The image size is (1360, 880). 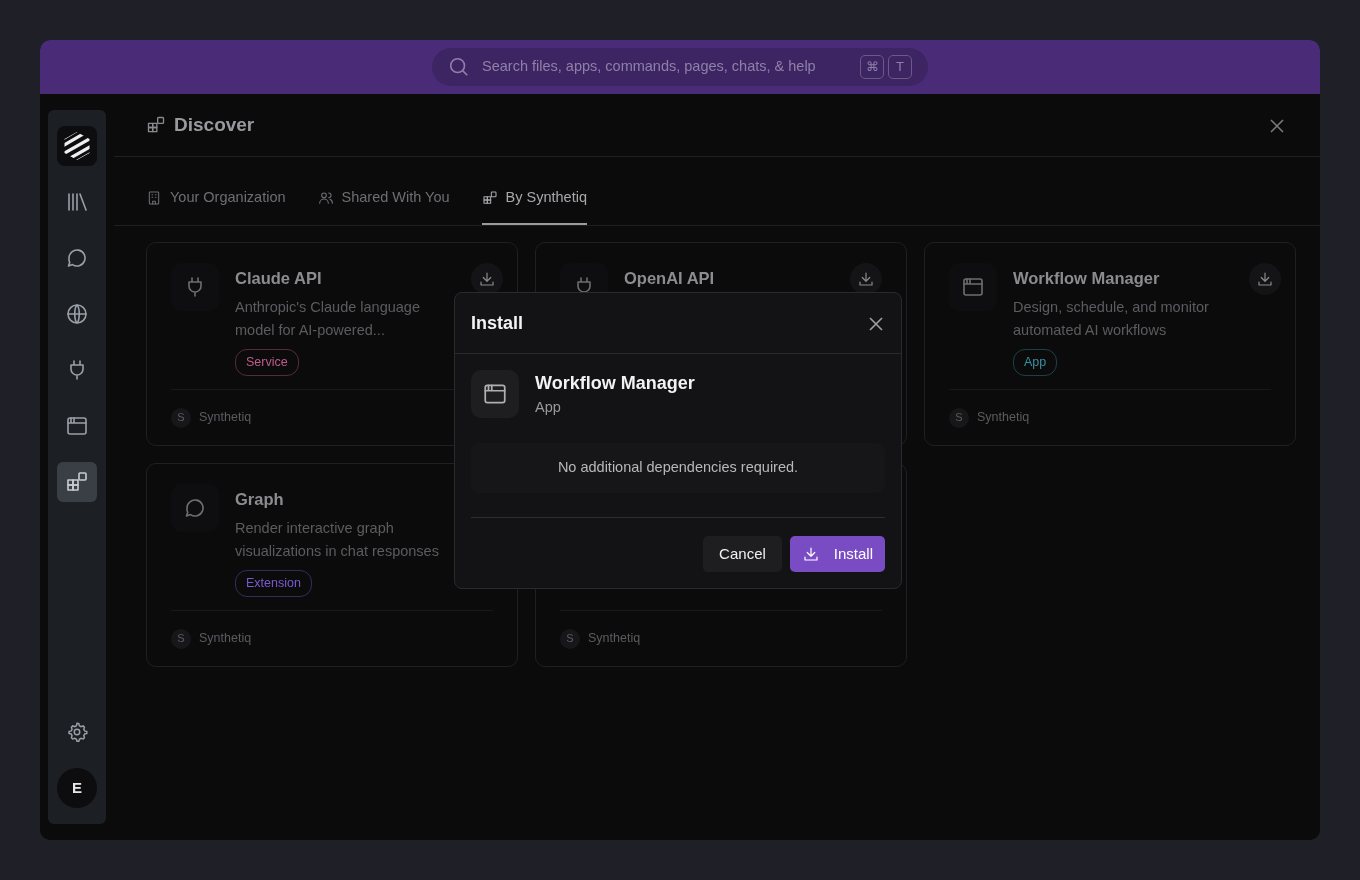 I want to click on tab: Your Organization, so click(x=216, y=206).